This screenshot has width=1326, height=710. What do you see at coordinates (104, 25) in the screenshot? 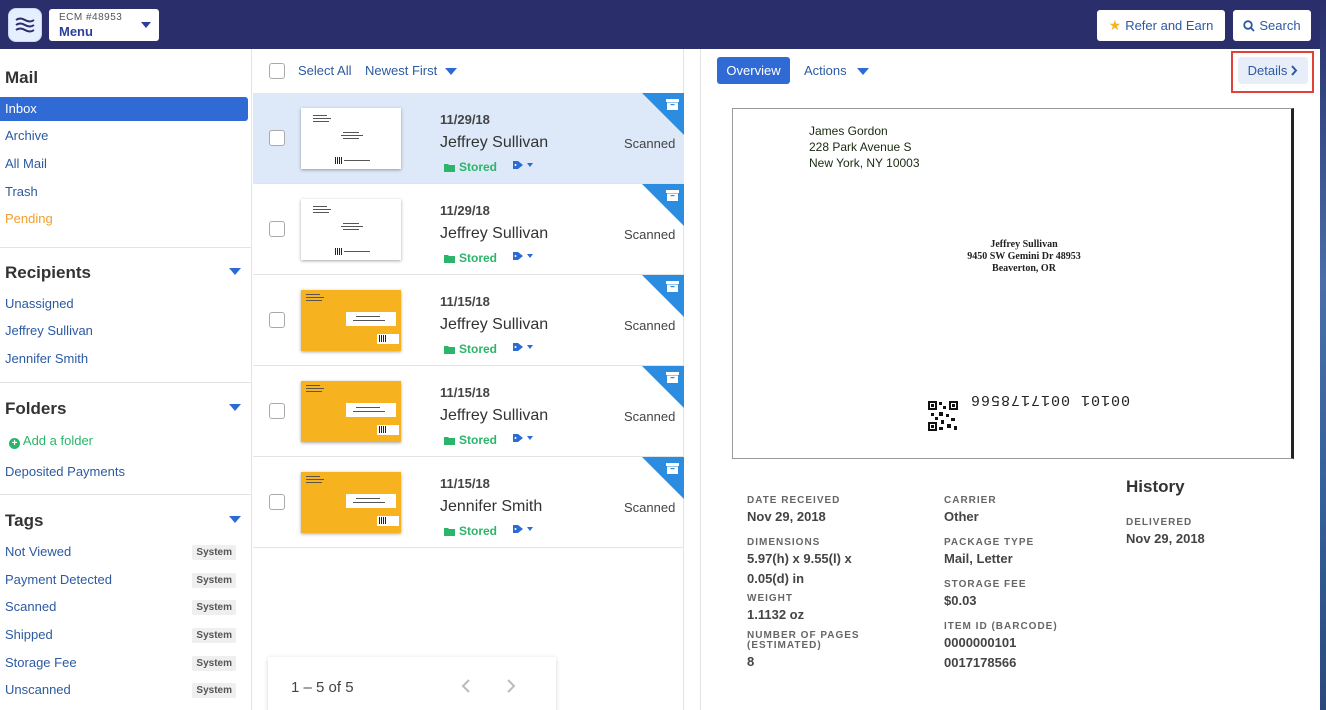
I see `menu-dropdown: ECM #48953 Menu` at bounding box center [104, 25].